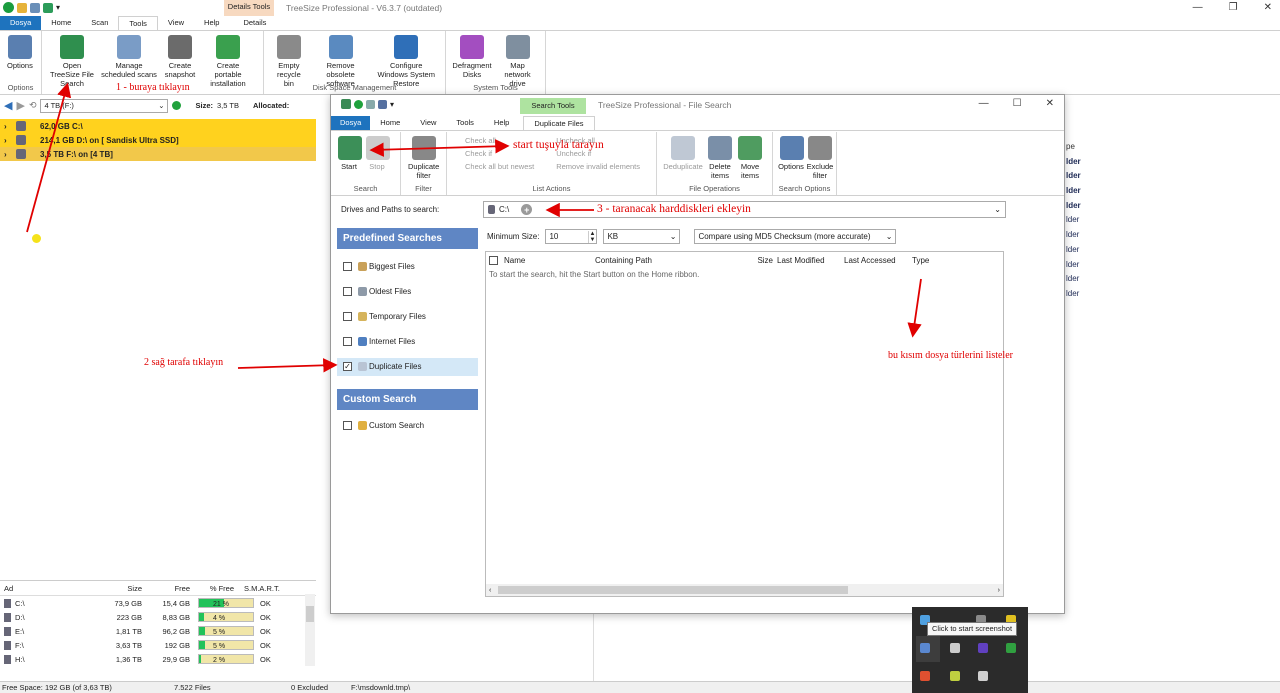  I want to click on arrow-3a, so click(405, 149).